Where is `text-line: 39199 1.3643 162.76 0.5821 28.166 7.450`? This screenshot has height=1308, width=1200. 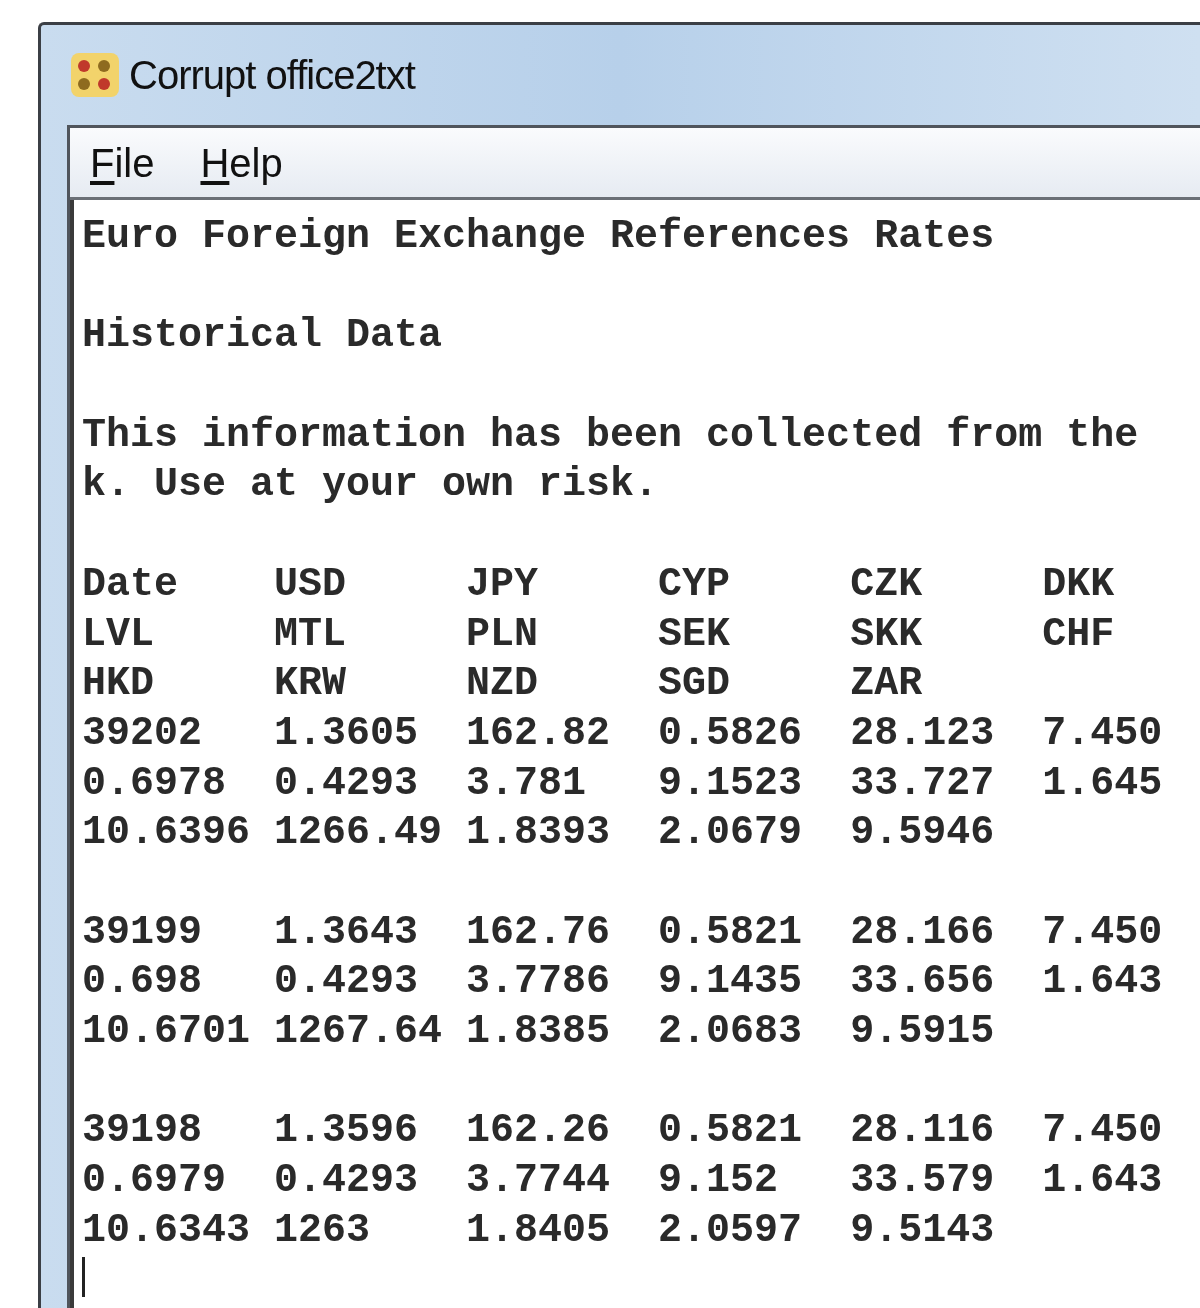 text-line: 39199 1.3643 162.76 0.5821 28.166 7.450 is located at coordinates (622, 932).